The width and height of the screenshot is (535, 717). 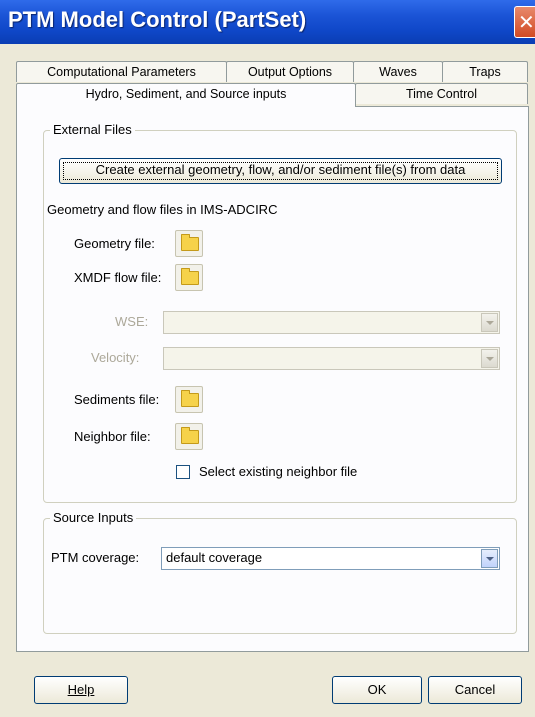 I want to click on tab-traps: Traps, so click(x=485, y=71).